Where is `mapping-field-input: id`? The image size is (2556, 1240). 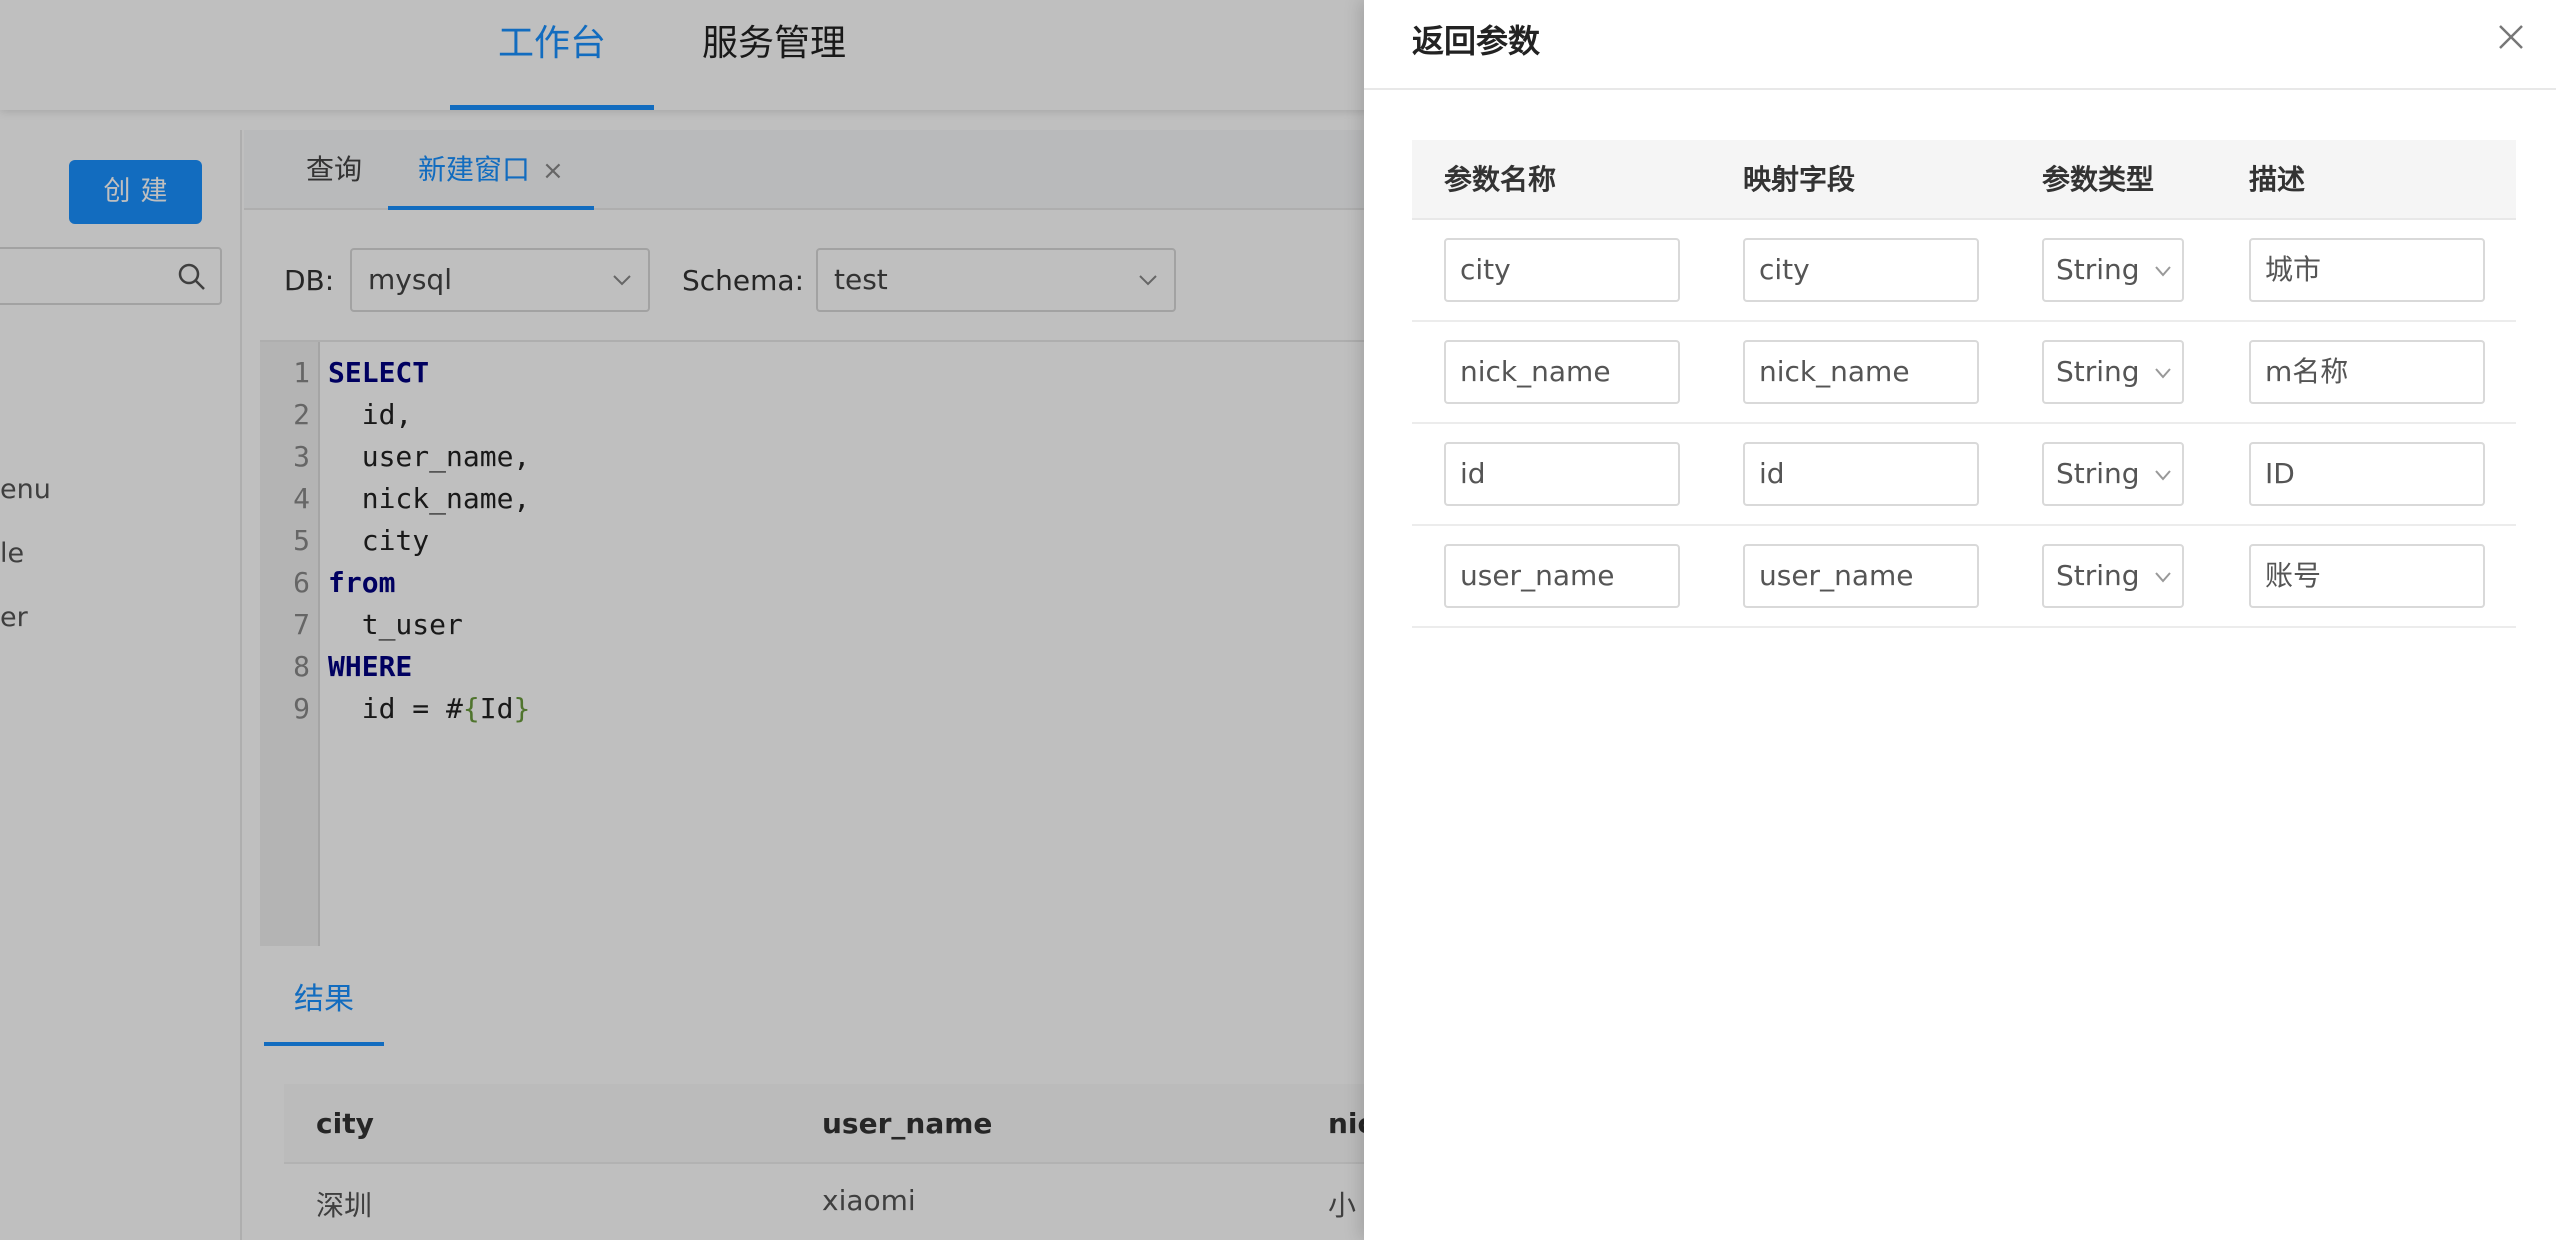 mapping-field-input: id is located at coordinates (1861, 474).